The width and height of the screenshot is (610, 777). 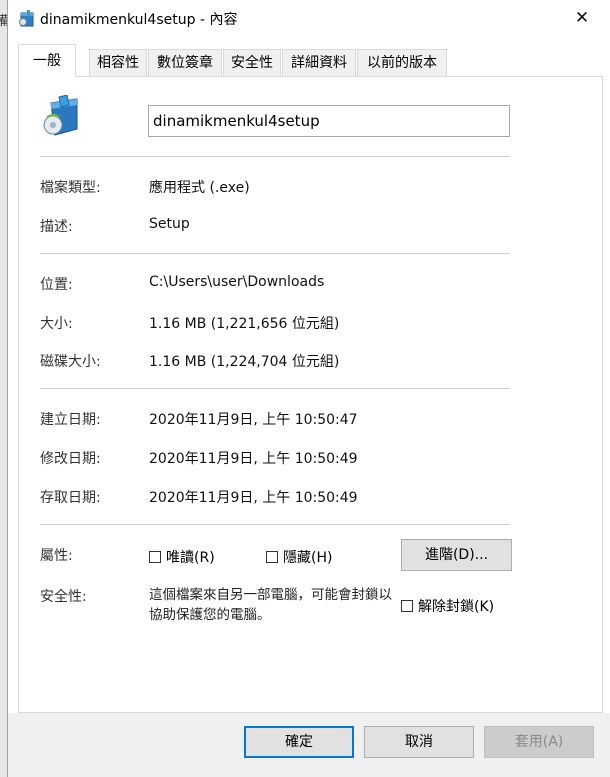 What do you see at coordinates (56, 285) in the screenshot?
I see `location-label: 位置:` at bounding box center [56, 285].